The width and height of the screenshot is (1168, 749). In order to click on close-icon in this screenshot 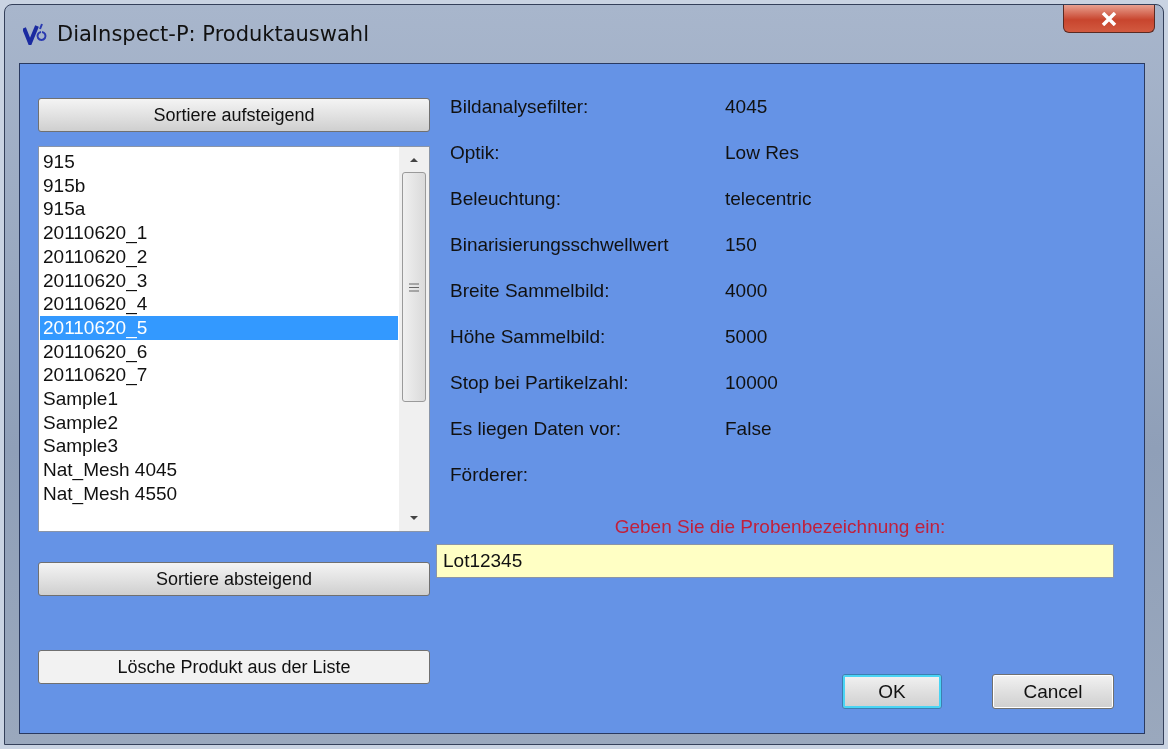, I will do `click(1109, 18)`.